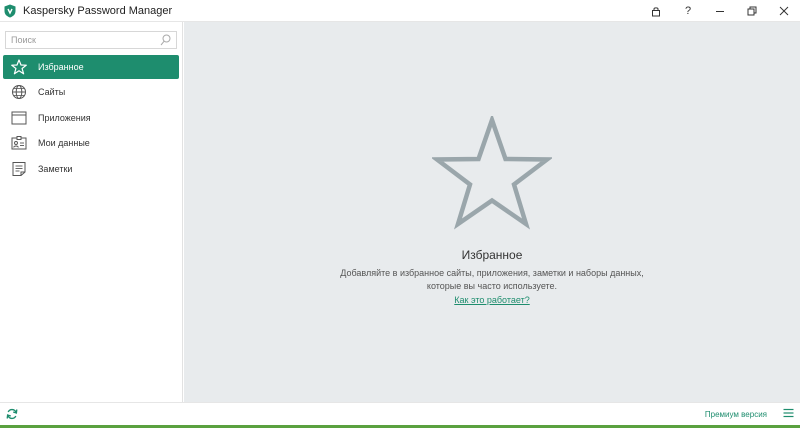  What do you see at coordinates (688, 11) in the screenshot?
I see `help-icon: ?` at bounding box center [688, 11].